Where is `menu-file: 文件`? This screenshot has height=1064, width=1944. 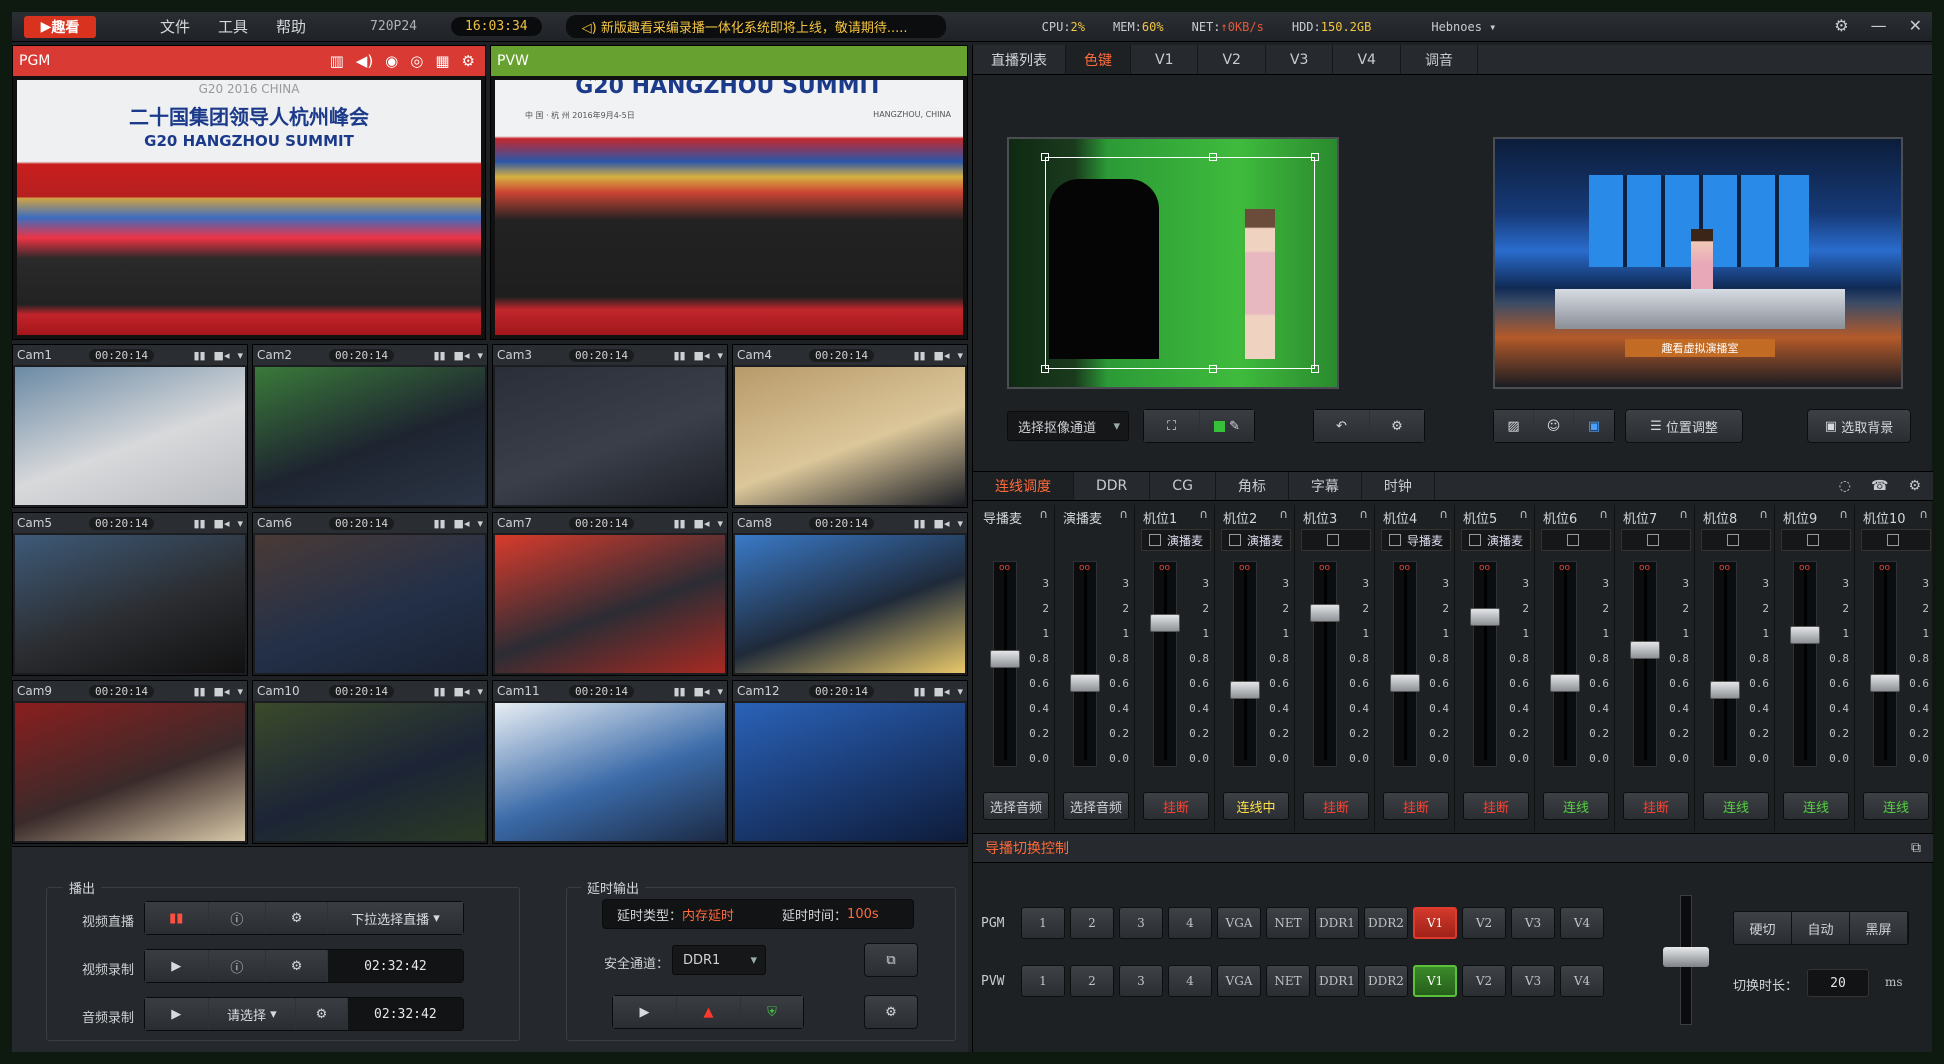 menu-file: 文件 is located at coordinates (175, 26).